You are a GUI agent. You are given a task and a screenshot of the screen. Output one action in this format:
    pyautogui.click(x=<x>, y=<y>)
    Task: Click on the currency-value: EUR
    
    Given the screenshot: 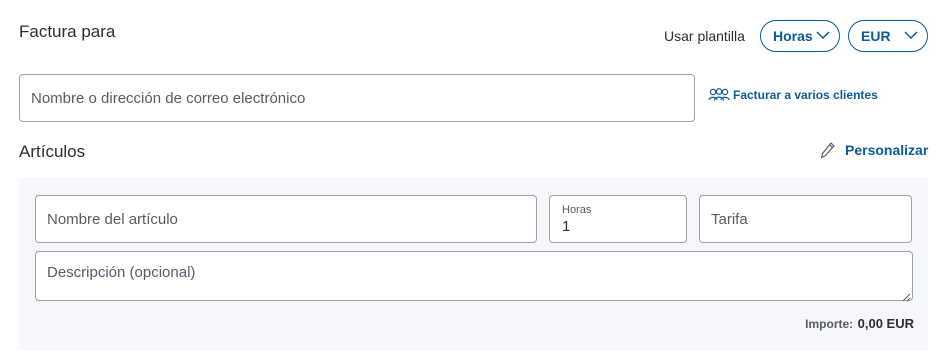 What is the action you would take?
    pyautogui.click(x=876, y=36)
    